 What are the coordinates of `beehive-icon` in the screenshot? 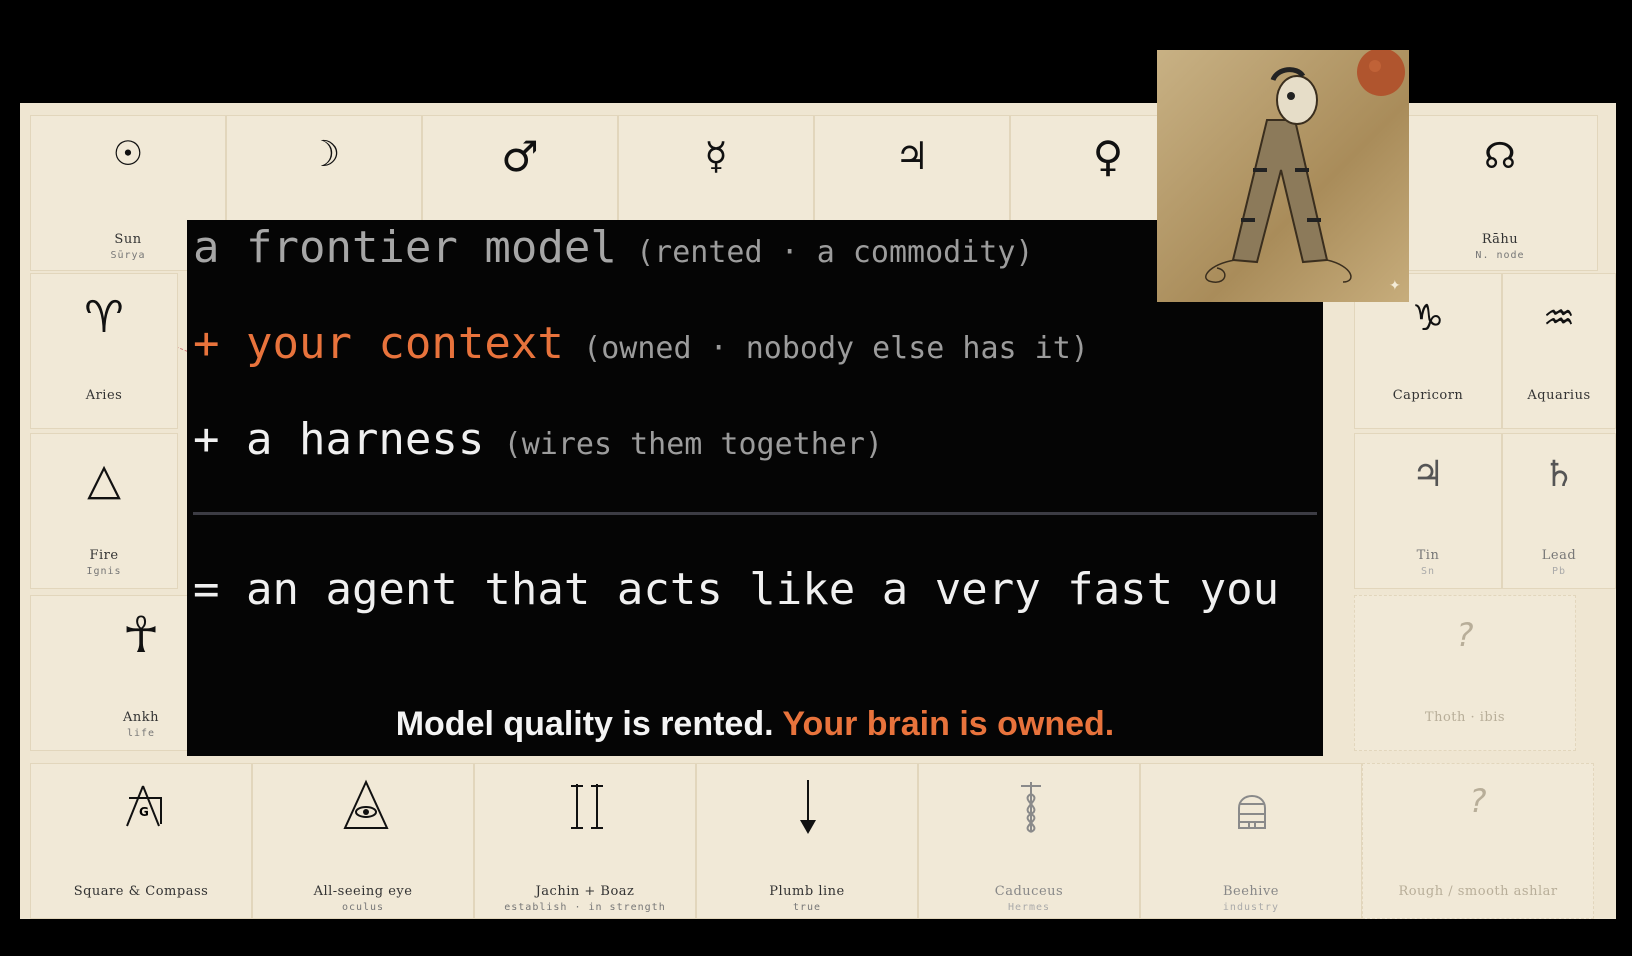 It's located at (1252, 812).